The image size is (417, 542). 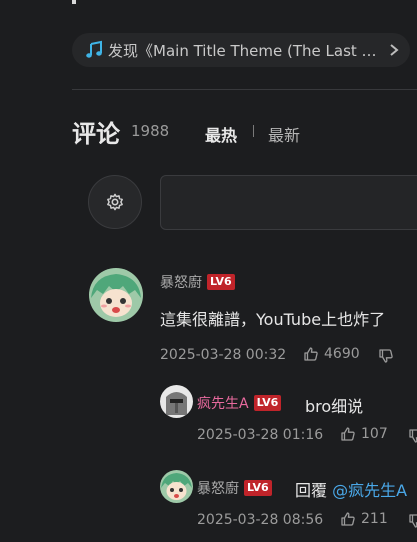 I want to click on reply-text: 回覆 @疯先生A, so click(x=351, y=489).